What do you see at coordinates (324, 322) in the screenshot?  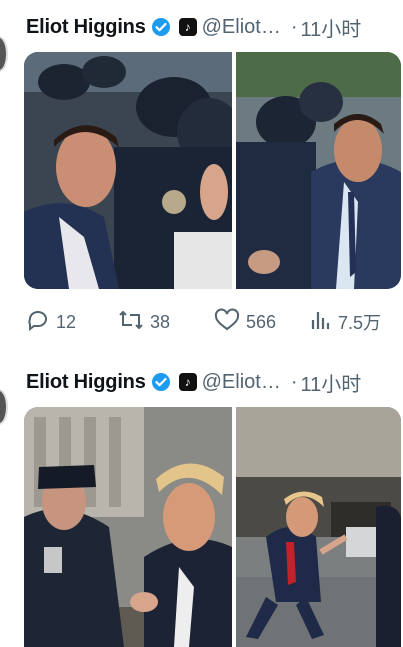 I see `views-icon` at bounding box center [324, 322].